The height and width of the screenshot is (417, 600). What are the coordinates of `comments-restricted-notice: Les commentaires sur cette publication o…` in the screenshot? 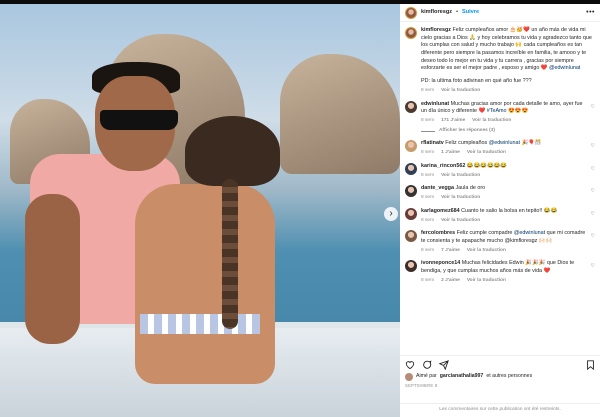 It's located at (500, 410).